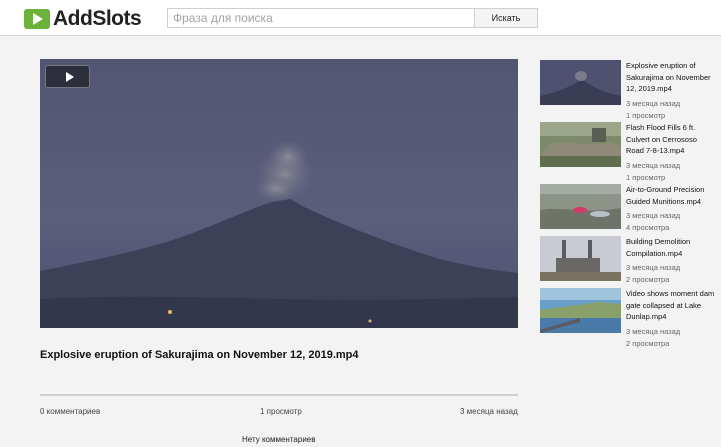 Image resolution: width=721 pixels, height=447 pixels. I want to click on search-input, so click(321, 18).